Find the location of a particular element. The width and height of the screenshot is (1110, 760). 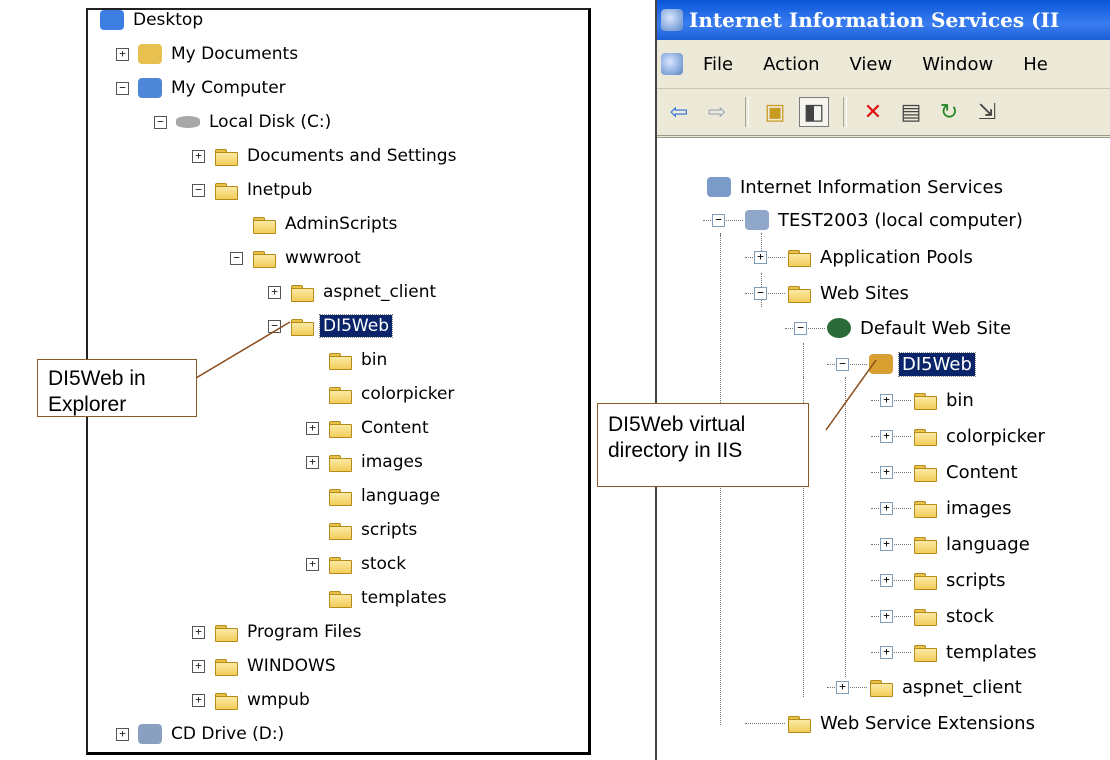

explorer-tree-label: aspnet_client is located at coordinates (380, 292).